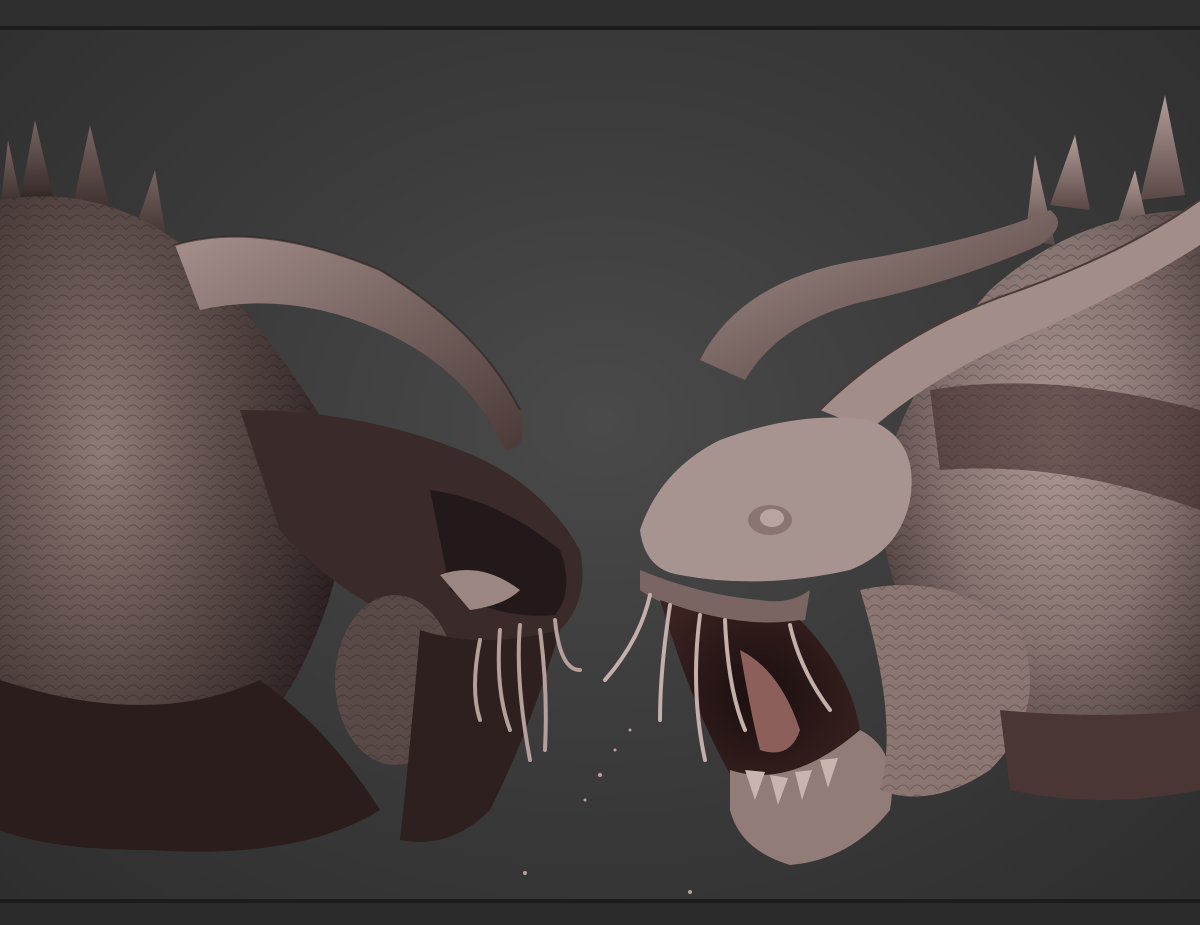 The image size is (1200, 925). What do you see at coordinates (600, 15) in the screenshot?
I see `top-border-bar` at bounding box center [600, 15].